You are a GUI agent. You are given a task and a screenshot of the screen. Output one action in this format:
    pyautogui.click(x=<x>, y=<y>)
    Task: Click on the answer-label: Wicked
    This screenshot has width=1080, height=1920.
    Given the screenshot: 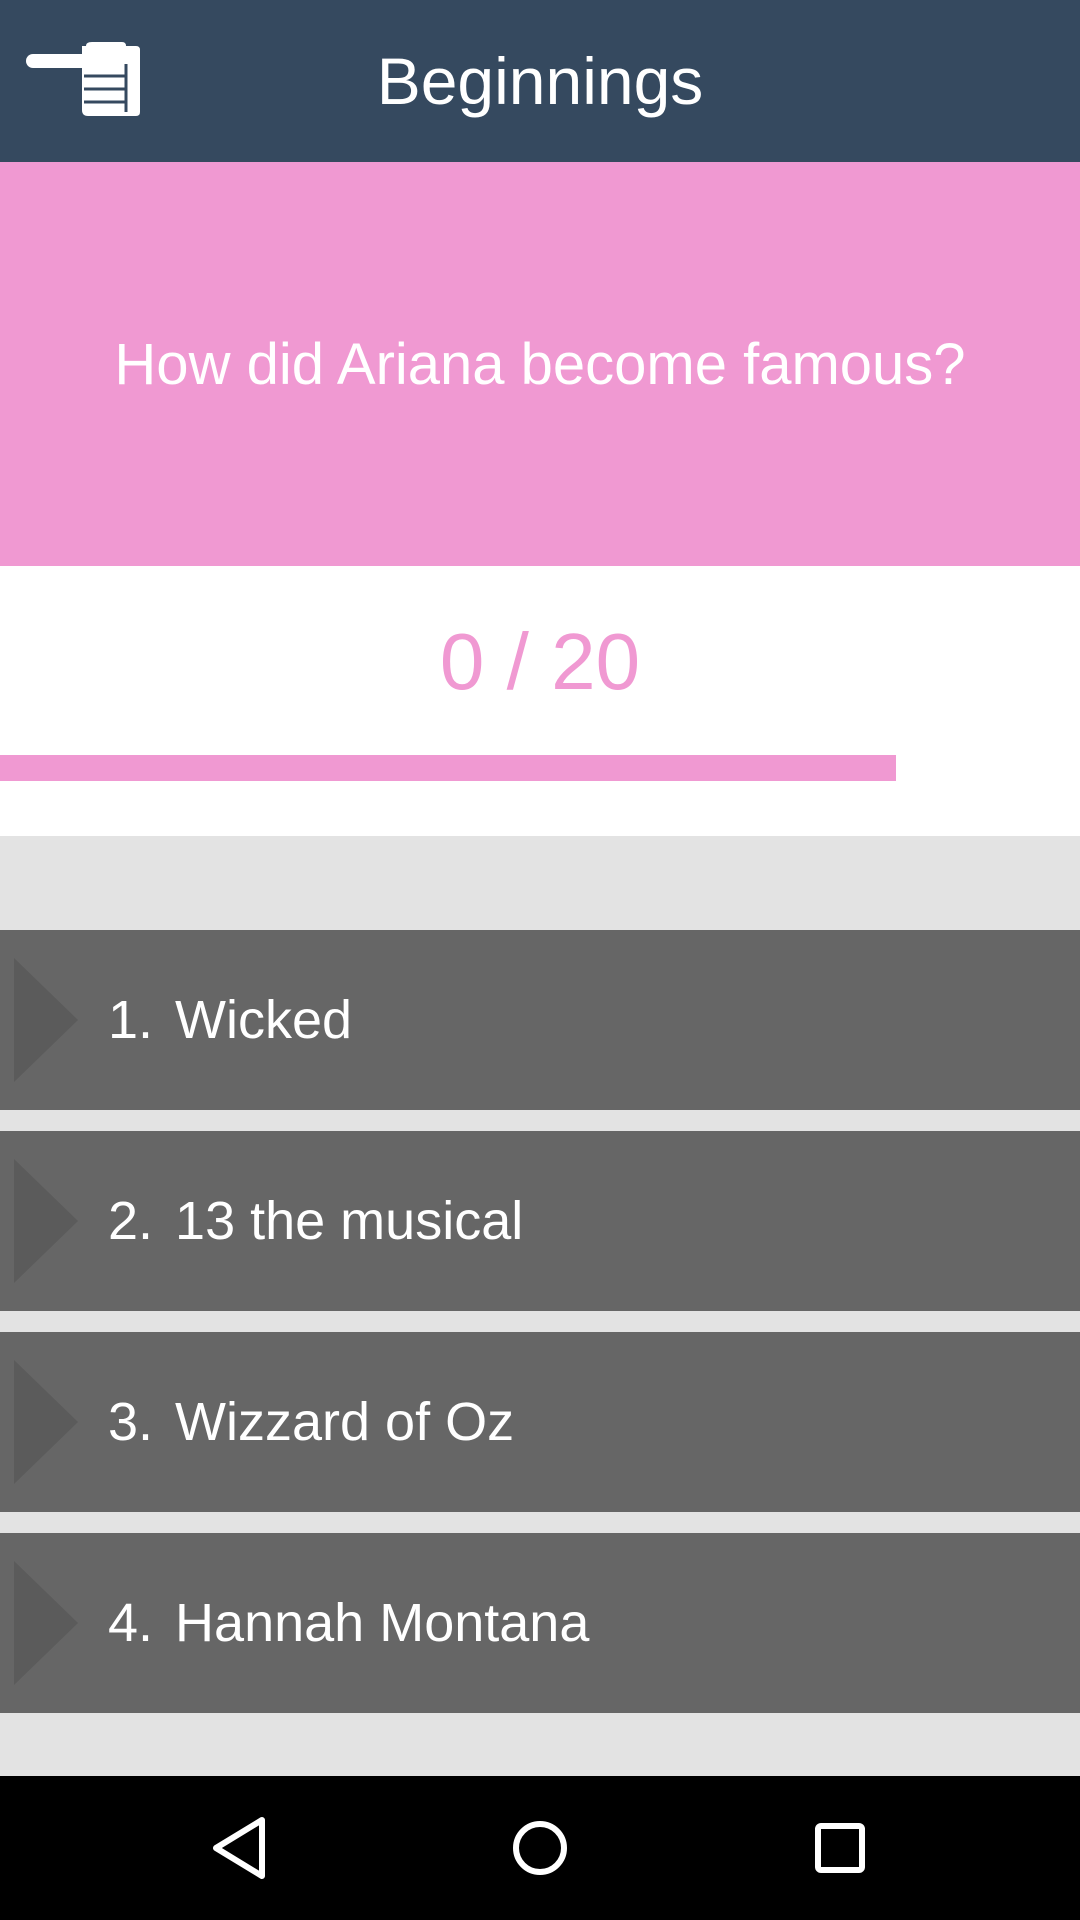 What is the action you would take?
    pyautogui.click(x=264, y=1020)
    